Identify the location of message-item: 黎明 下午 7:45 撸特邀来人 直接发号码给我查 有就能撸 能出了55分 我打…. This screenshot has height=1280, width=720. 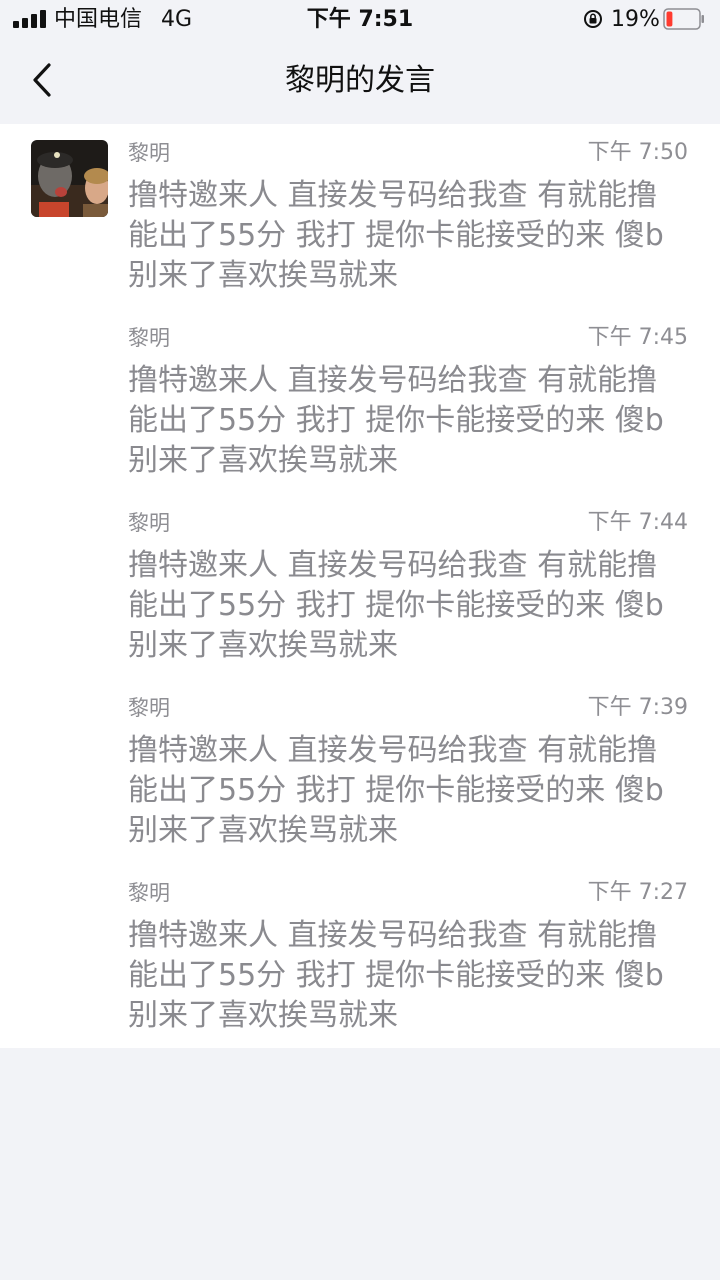
(360, 402).